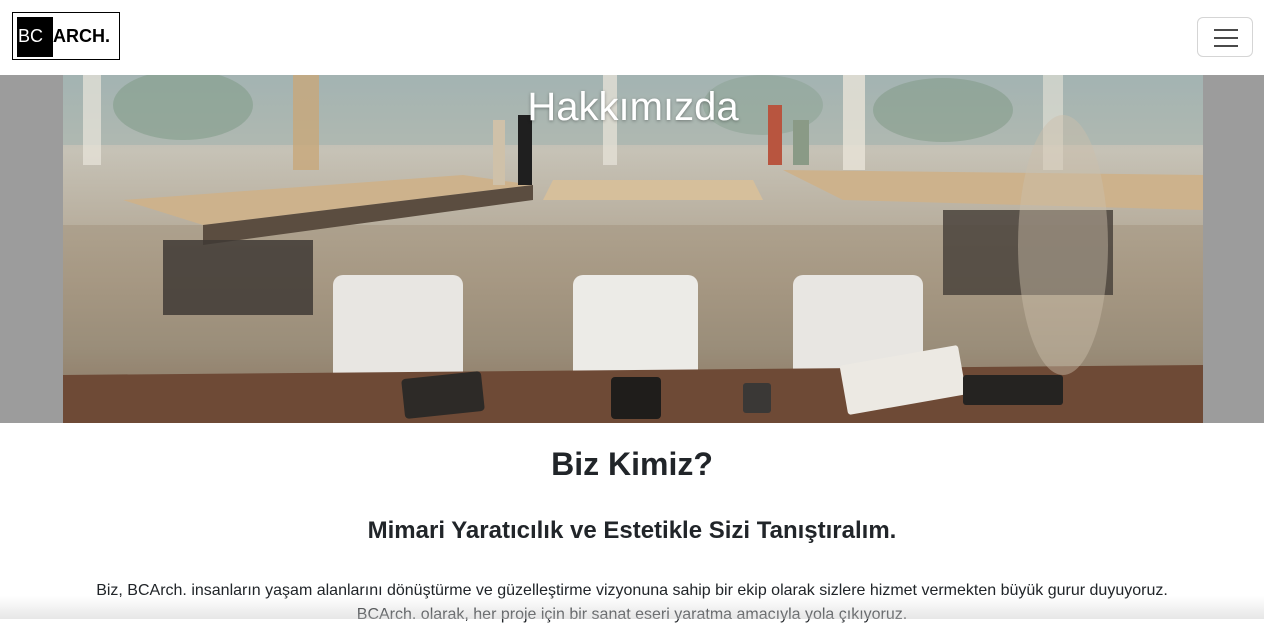 This screenshot has height=627, width=1264. What do you see at coordinates (633, 107) in the screenshot?
I see `page-title: Hakkımızda` at bounding box center [633, 107].